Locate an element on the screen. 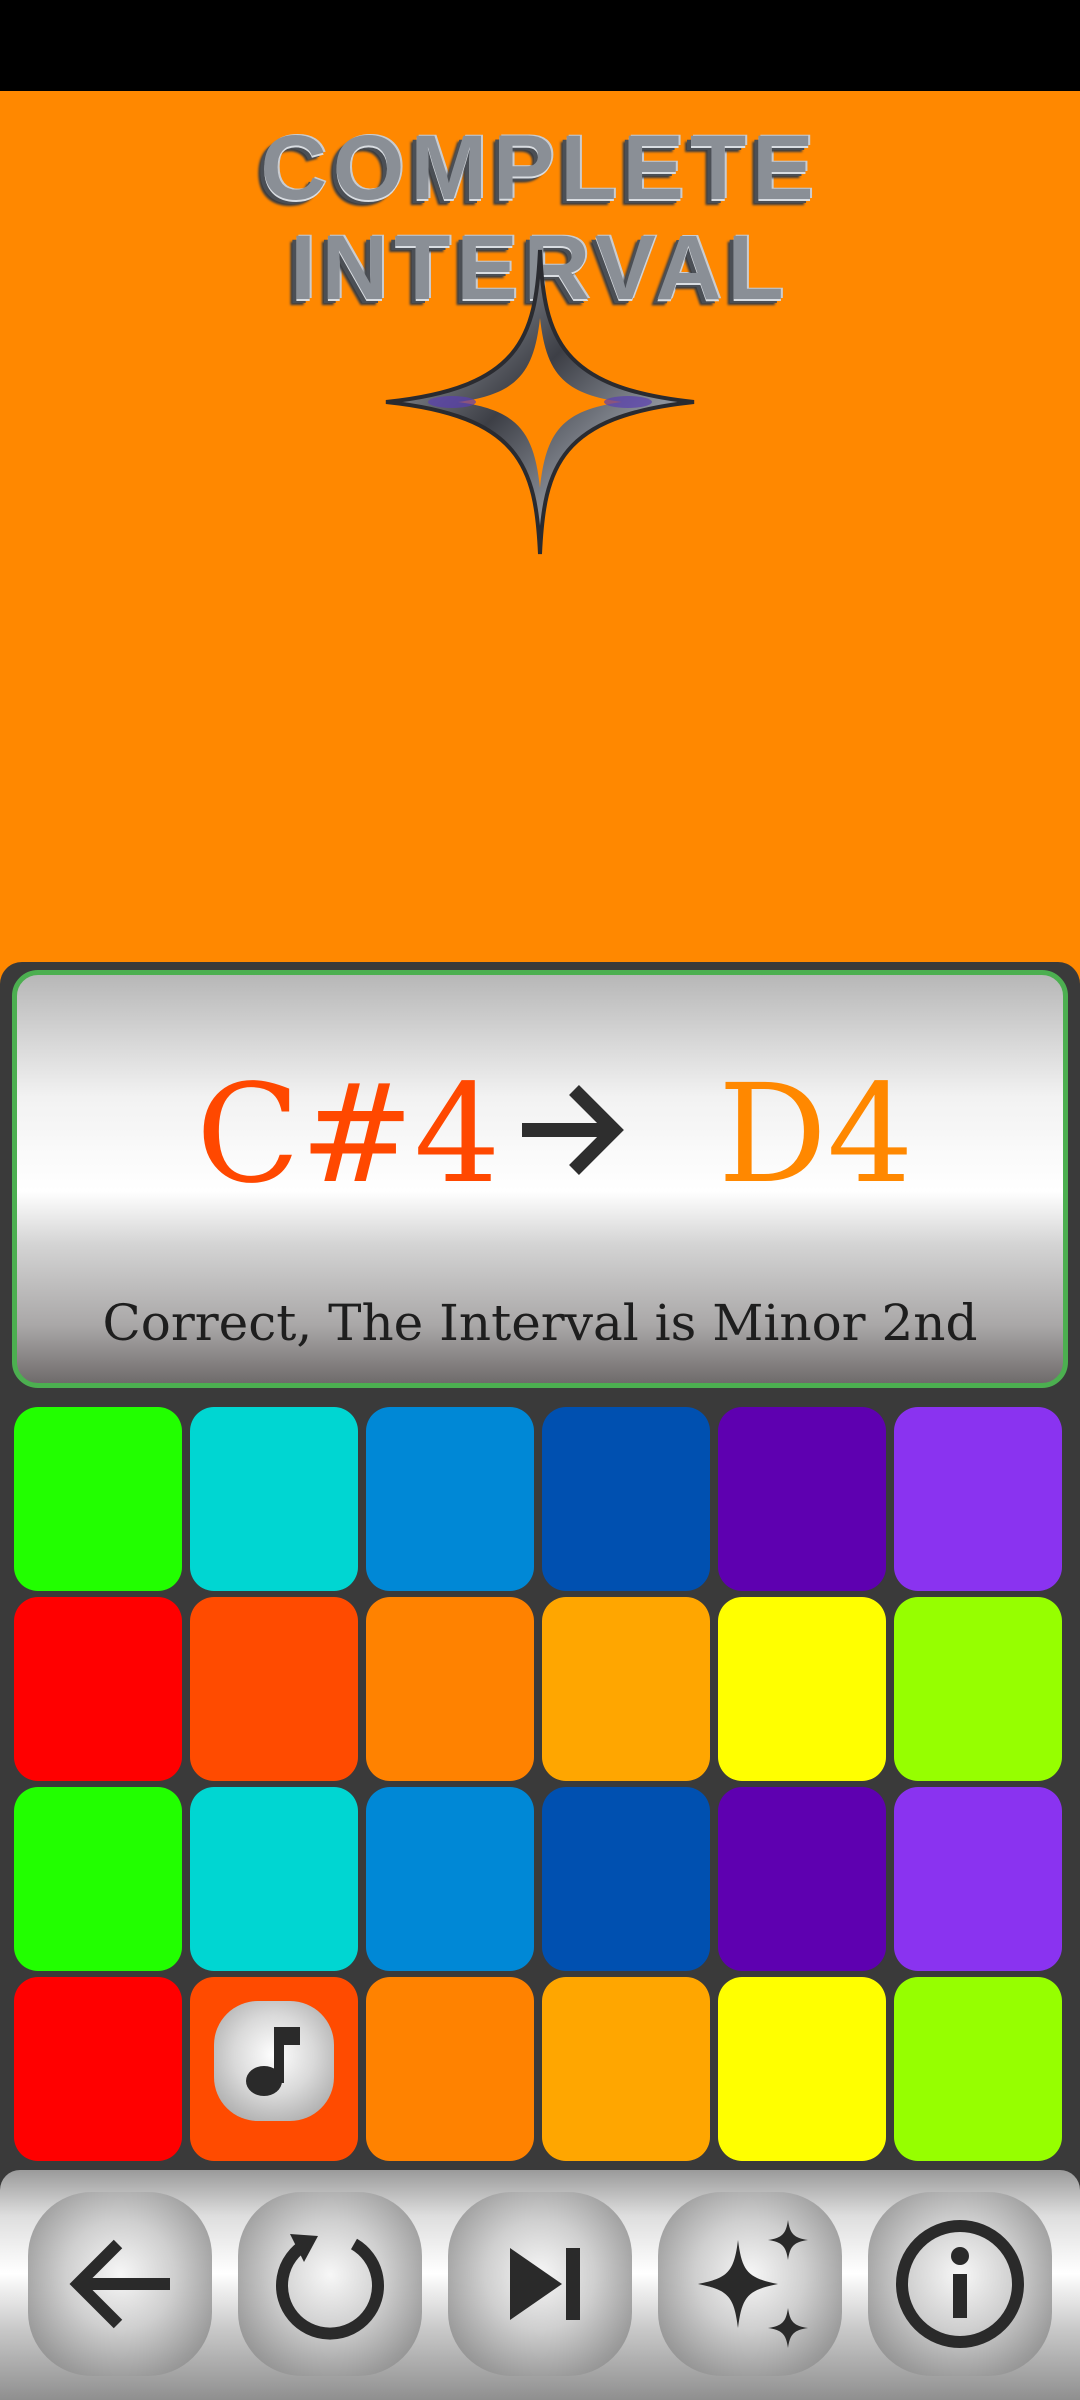 The image size is (1080, 2400). sparkles-icon is located at coordinates (753, 2284).